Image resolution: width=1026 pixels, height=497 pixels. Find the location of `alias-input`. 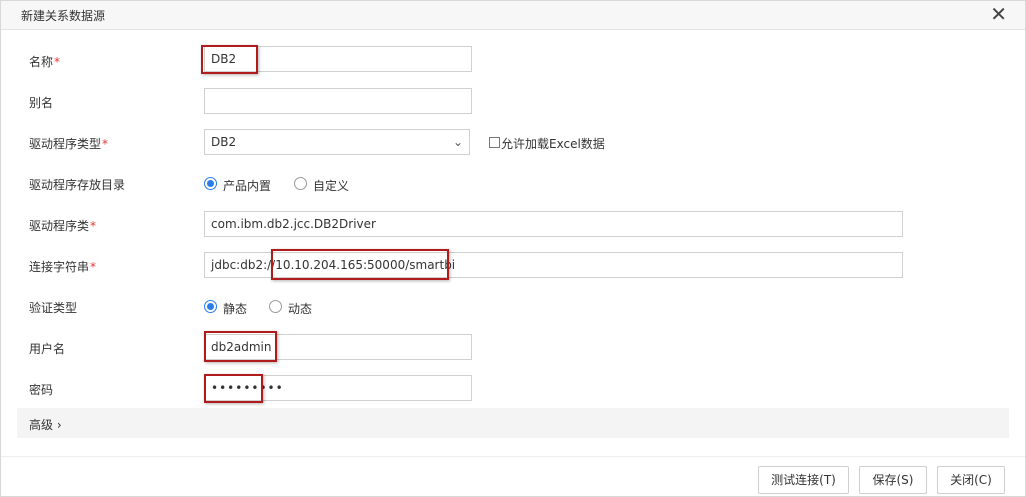

alias-input is located at coordinates (338, 101).